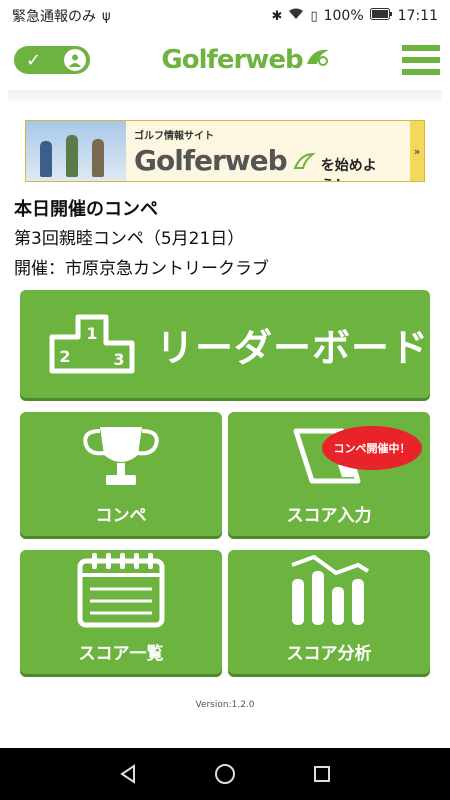 Image resolution: width=450 pixels, height=800 pixels. What do you see at coordinates (91, 333) in the screenshot?
I see `podium-number-1: 1` at bounding box center [91, 333].